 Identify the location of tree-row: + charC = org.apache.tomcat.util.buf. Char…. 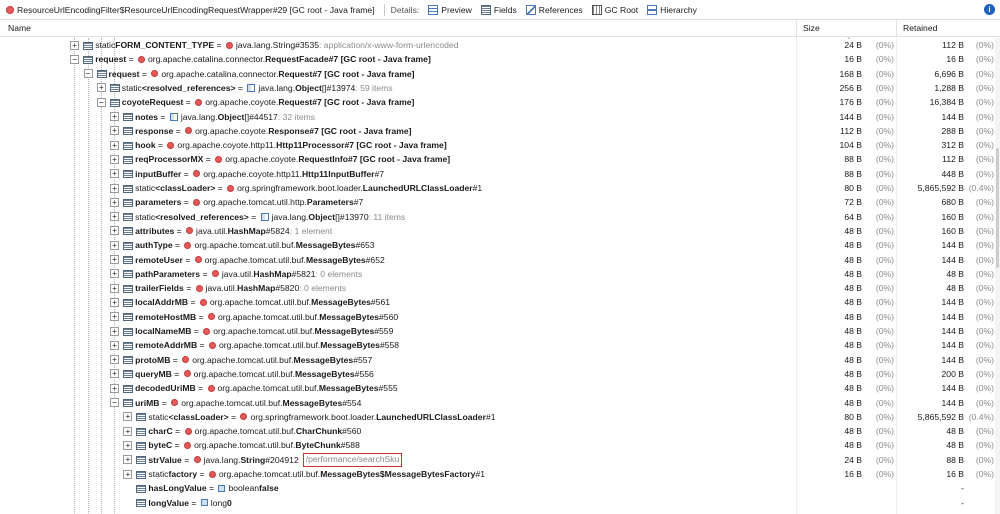
(500, 431).